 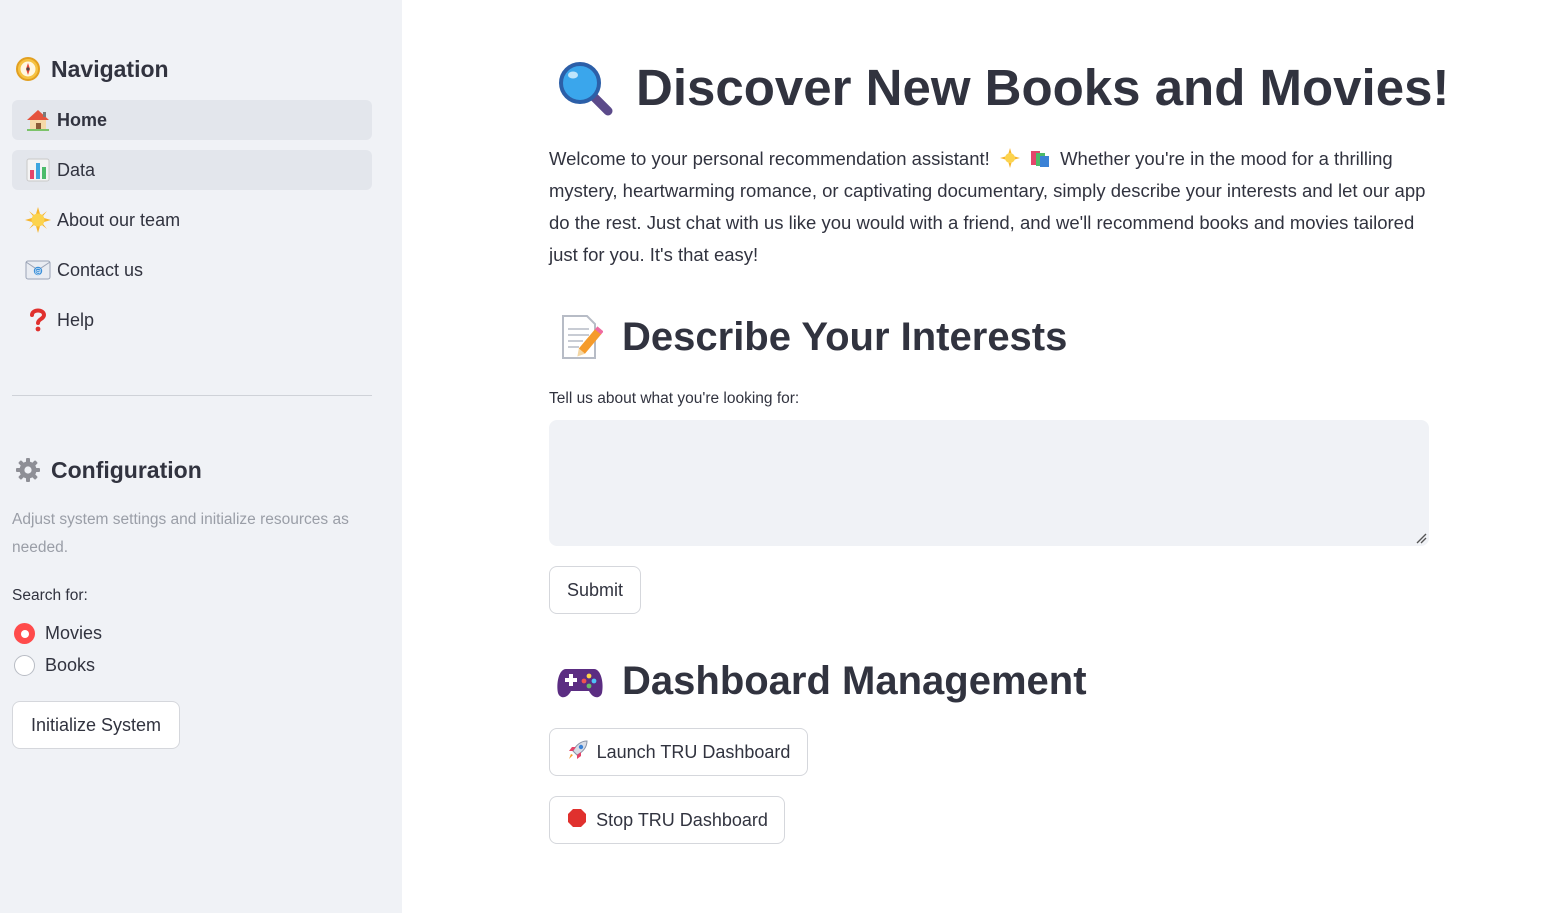 I want to click on page-title: Discover New Books and Movies!, so click(x=1002, y=87).